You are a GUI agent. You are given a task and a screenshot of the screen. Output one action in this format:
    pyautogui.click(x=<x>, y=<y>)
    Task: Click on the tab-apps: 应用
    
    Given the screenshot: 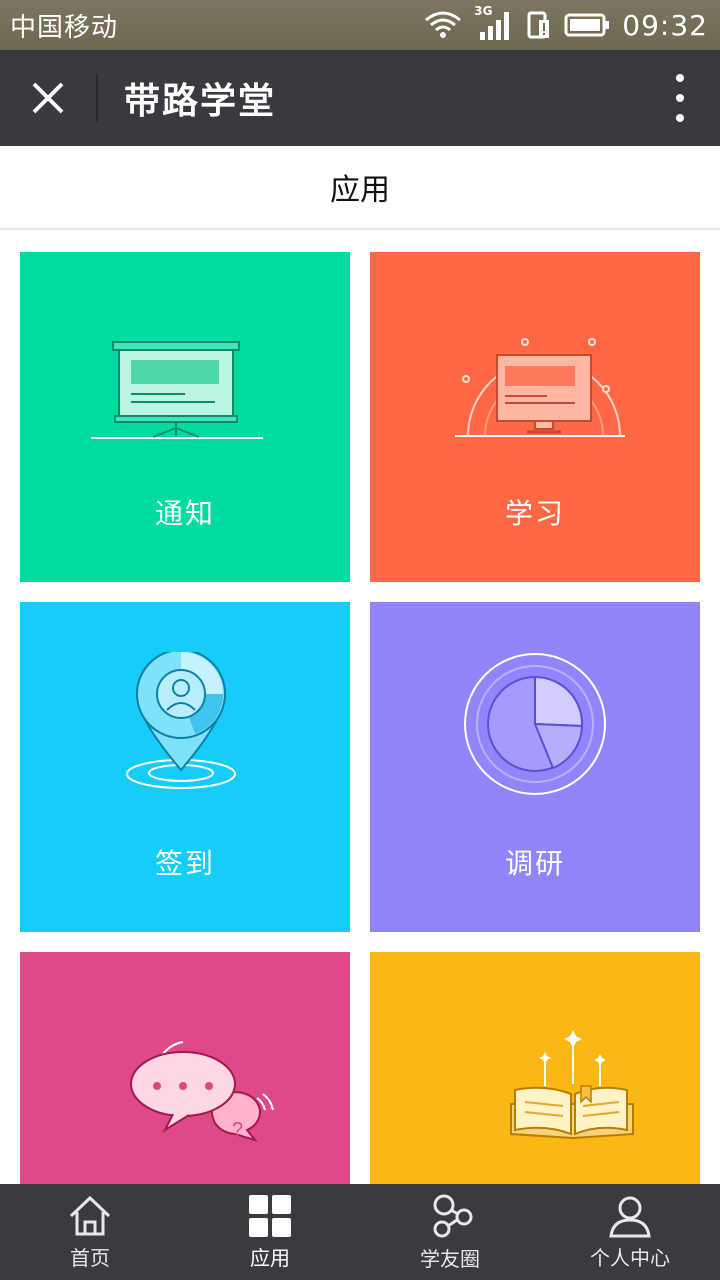 What is the action you would take?
    pyautogui.click(x=270, y=1232)
    